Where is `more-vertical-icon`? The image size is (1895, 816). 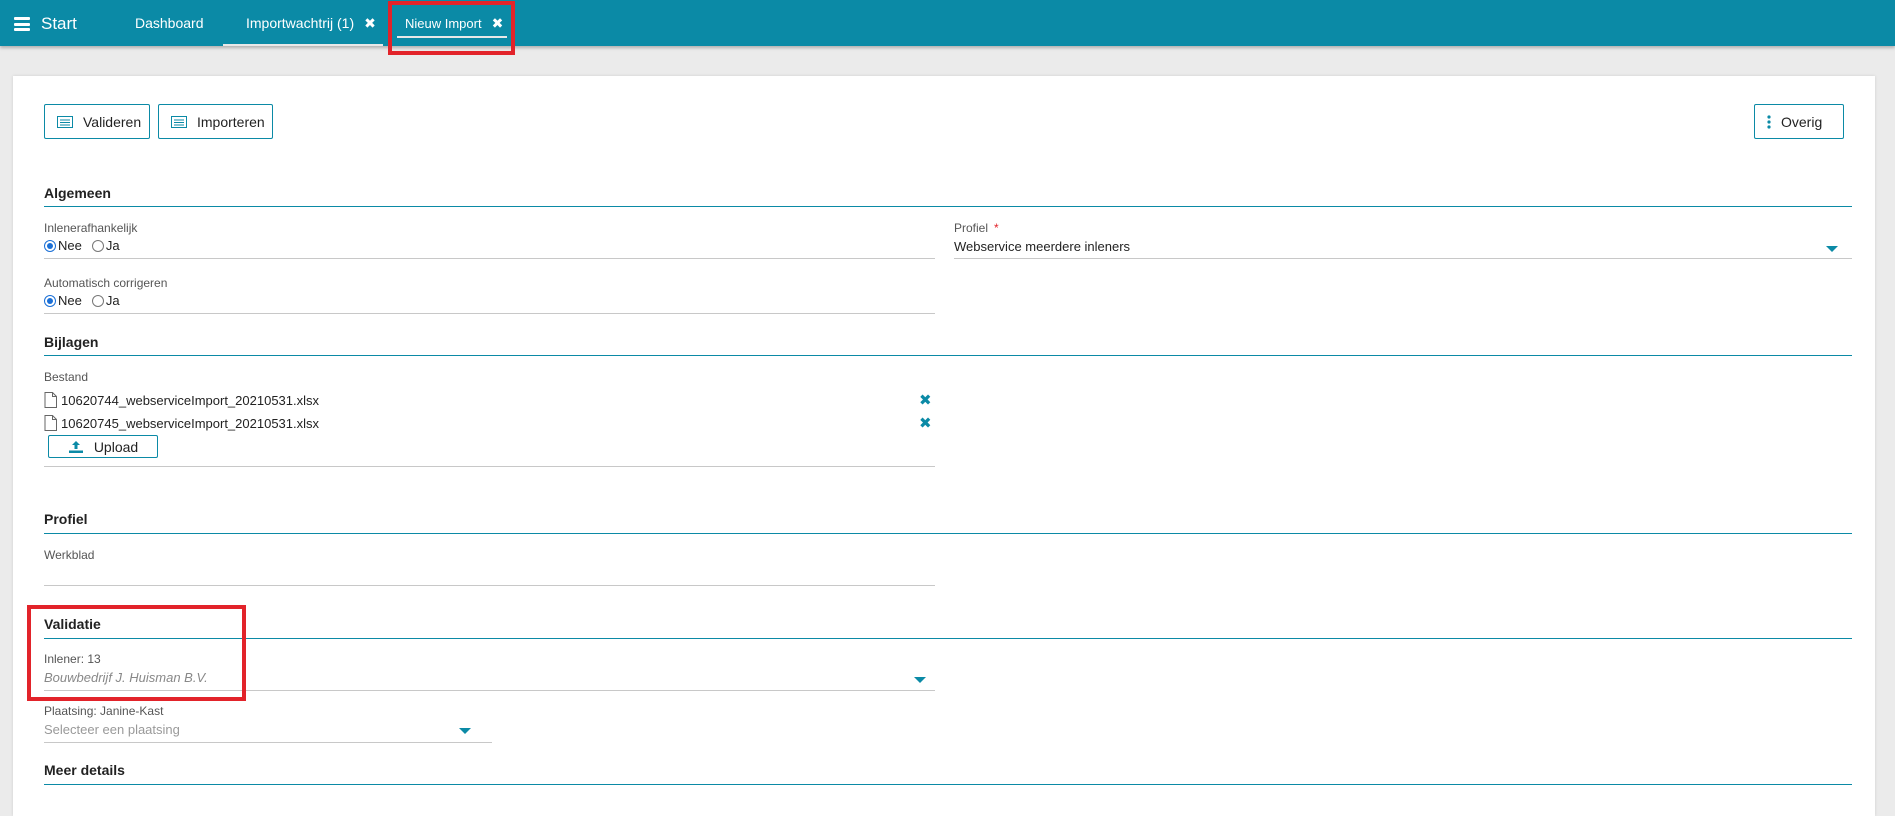
more-vertical-icon is located at coordinates (1769, 121).